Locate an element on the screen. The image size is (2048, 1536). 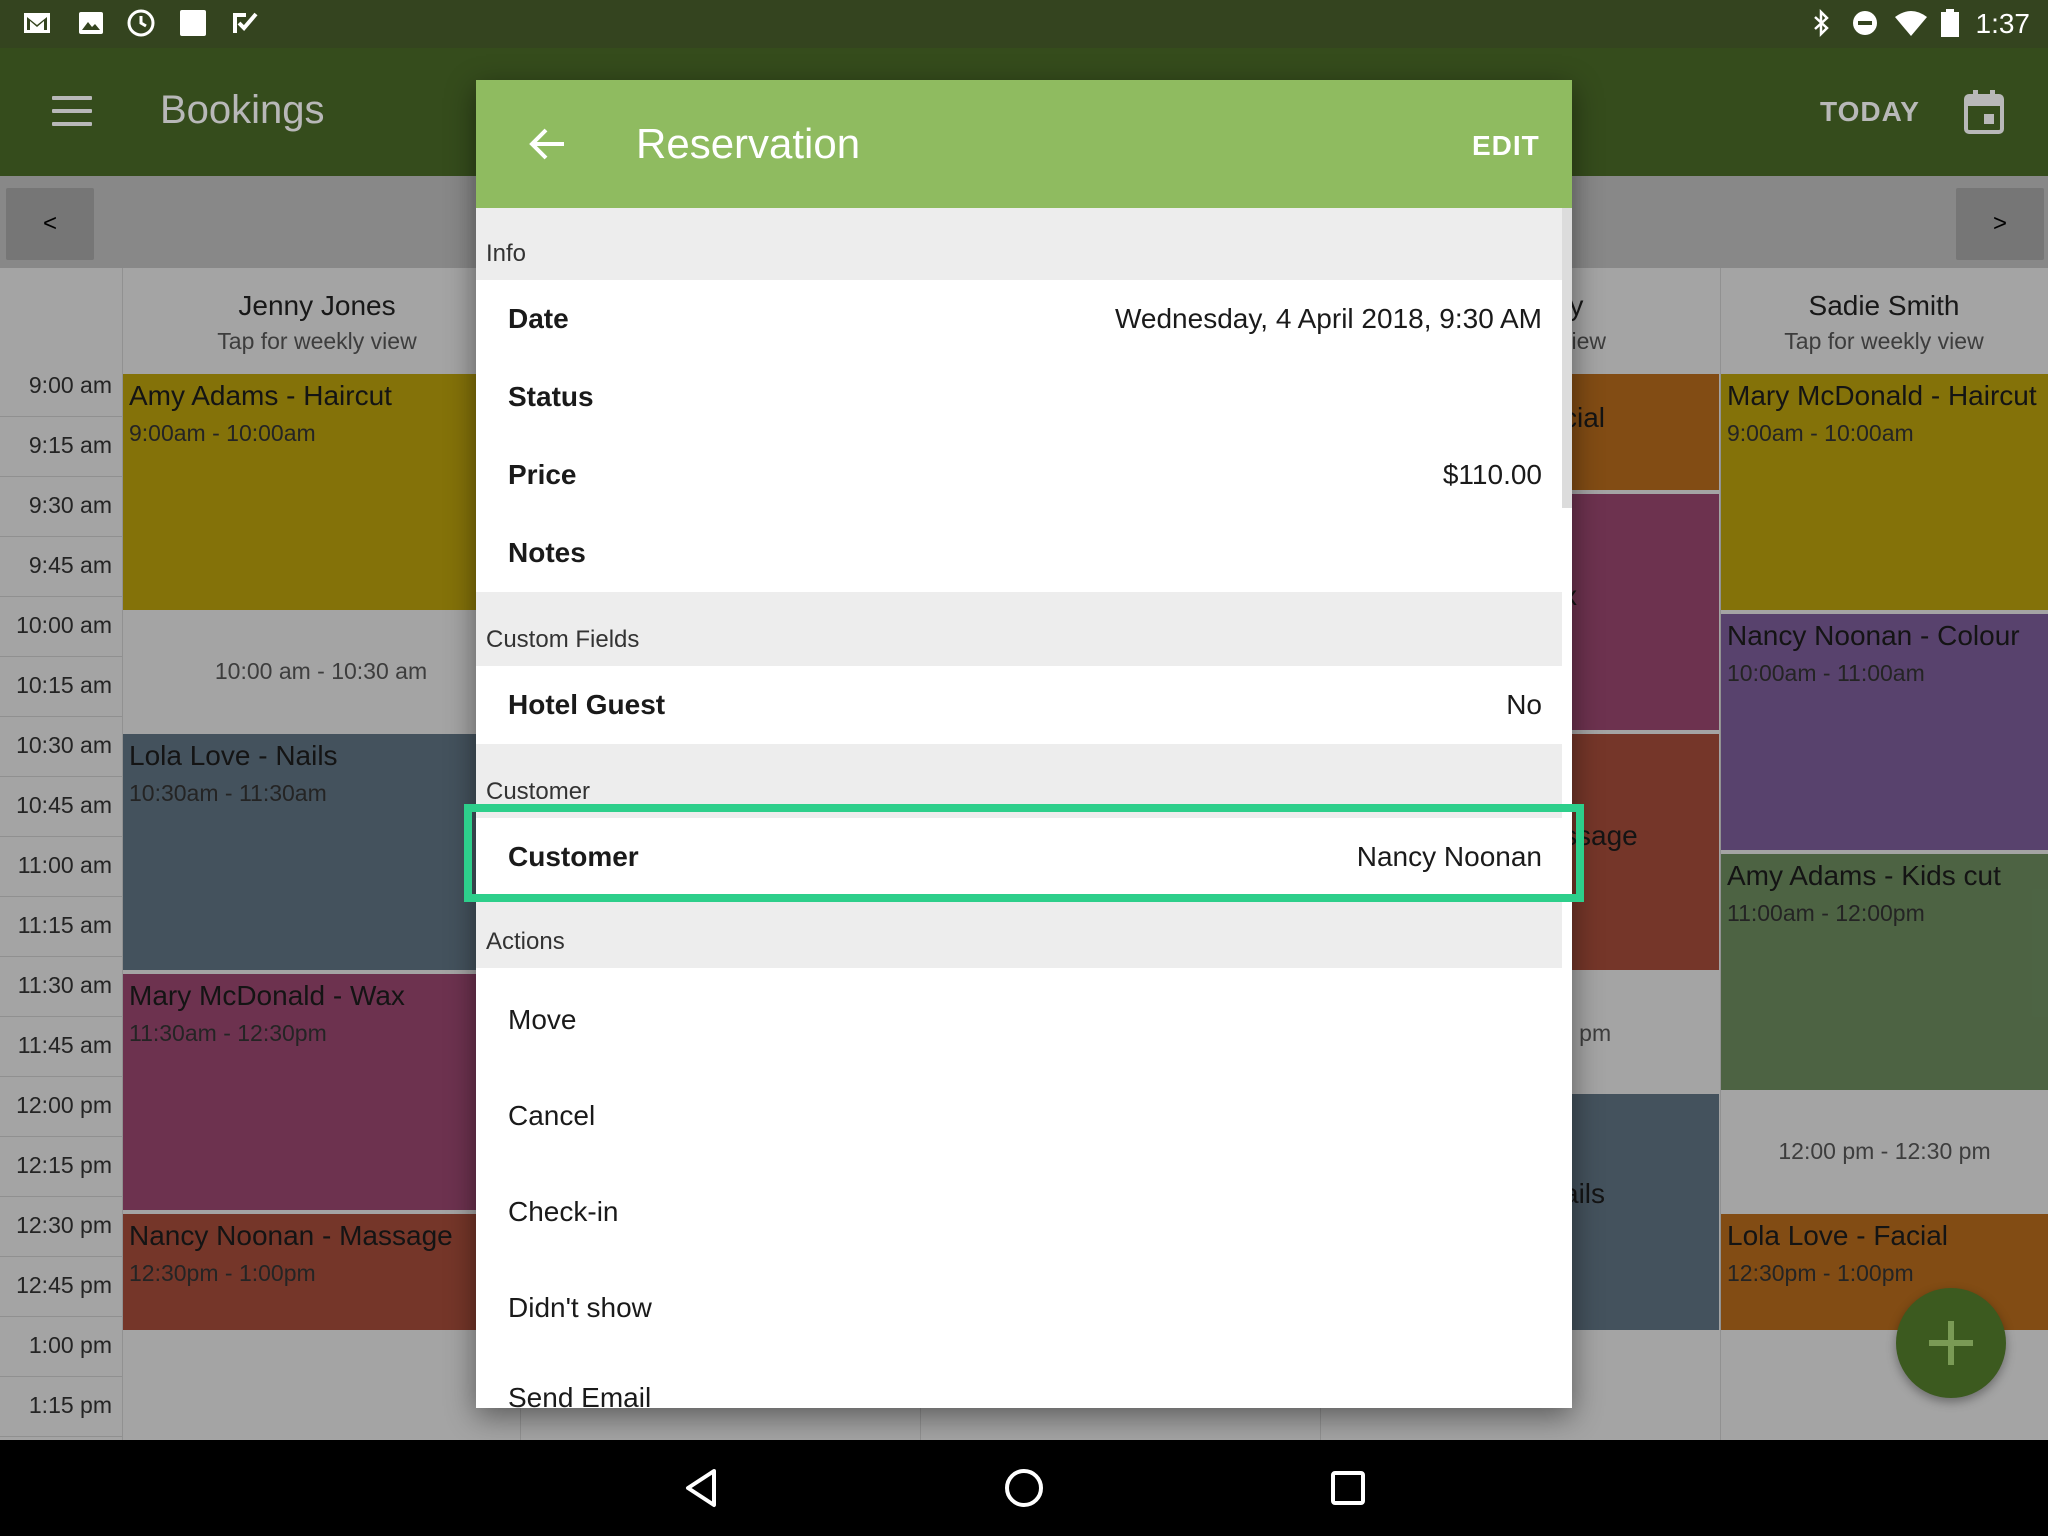
recents-nav-icon is located at coordinates (1348, 1488).